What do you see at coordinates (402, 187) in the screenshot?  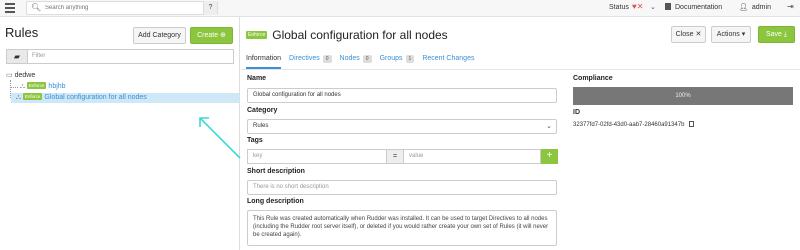 I see `short-description-input: There is no short description` at bounding box center [402, 187].